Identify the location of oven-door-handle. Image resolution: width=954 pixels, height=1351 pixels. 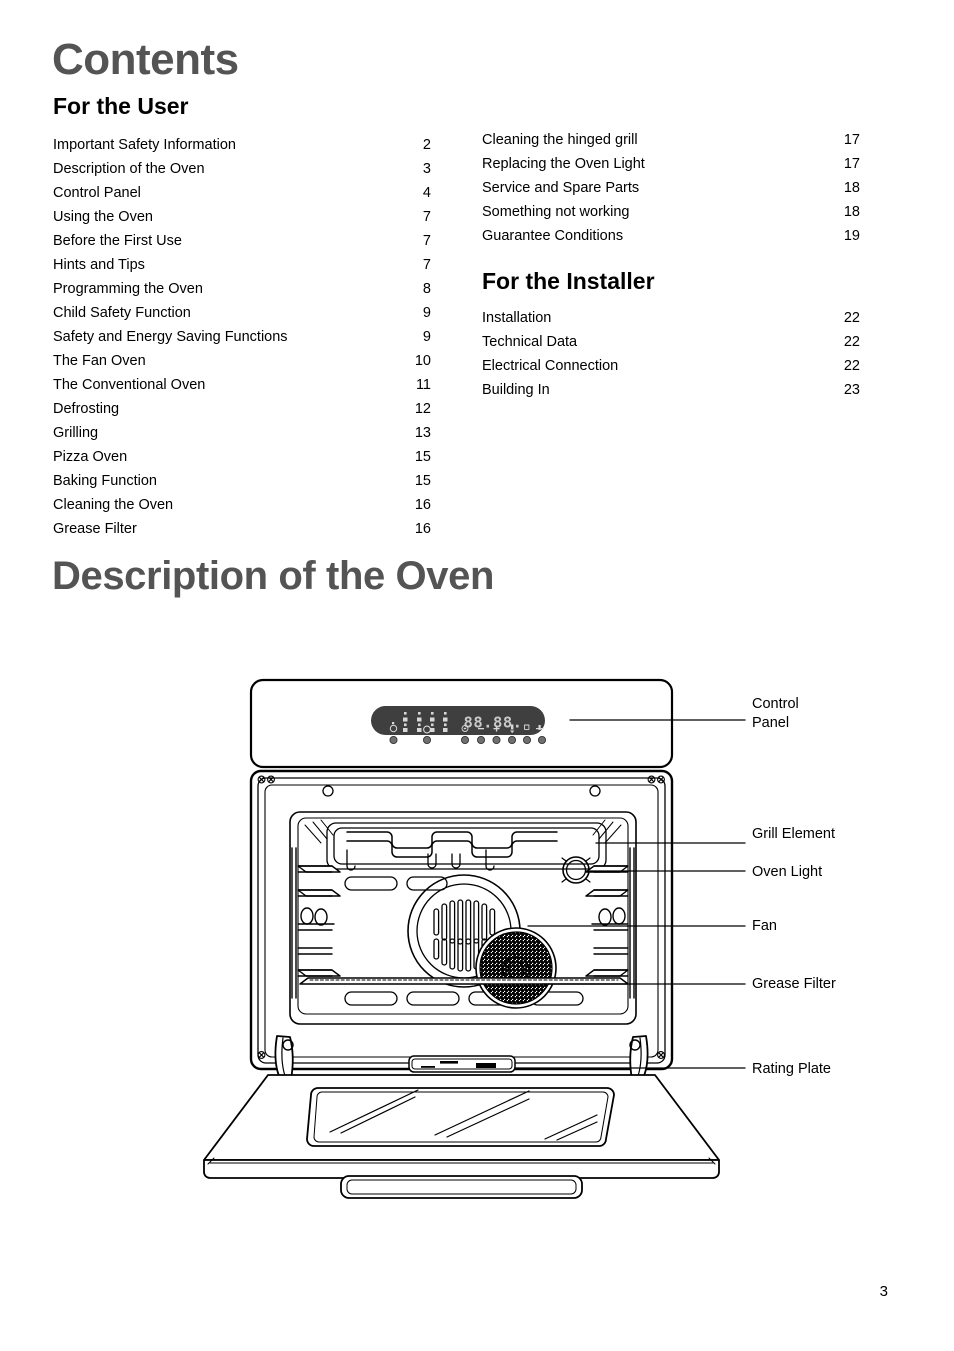
(461, 1187).